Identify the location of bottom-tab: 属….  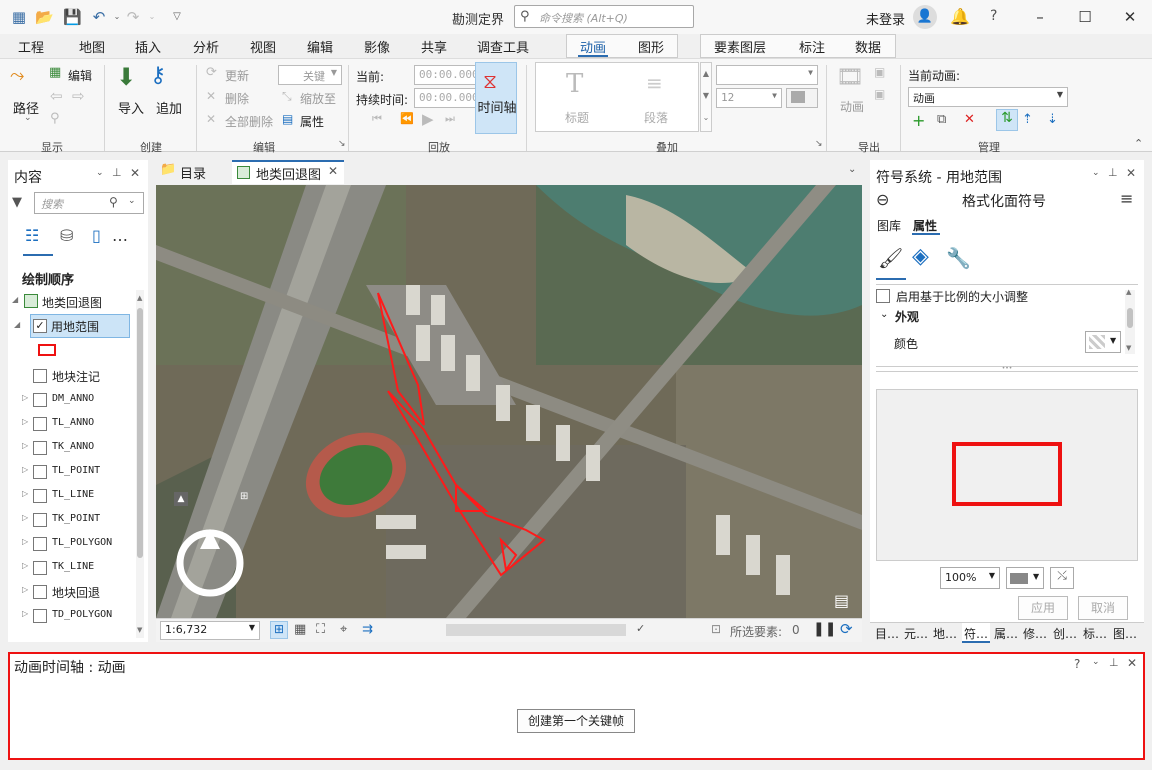
(1006, 633).